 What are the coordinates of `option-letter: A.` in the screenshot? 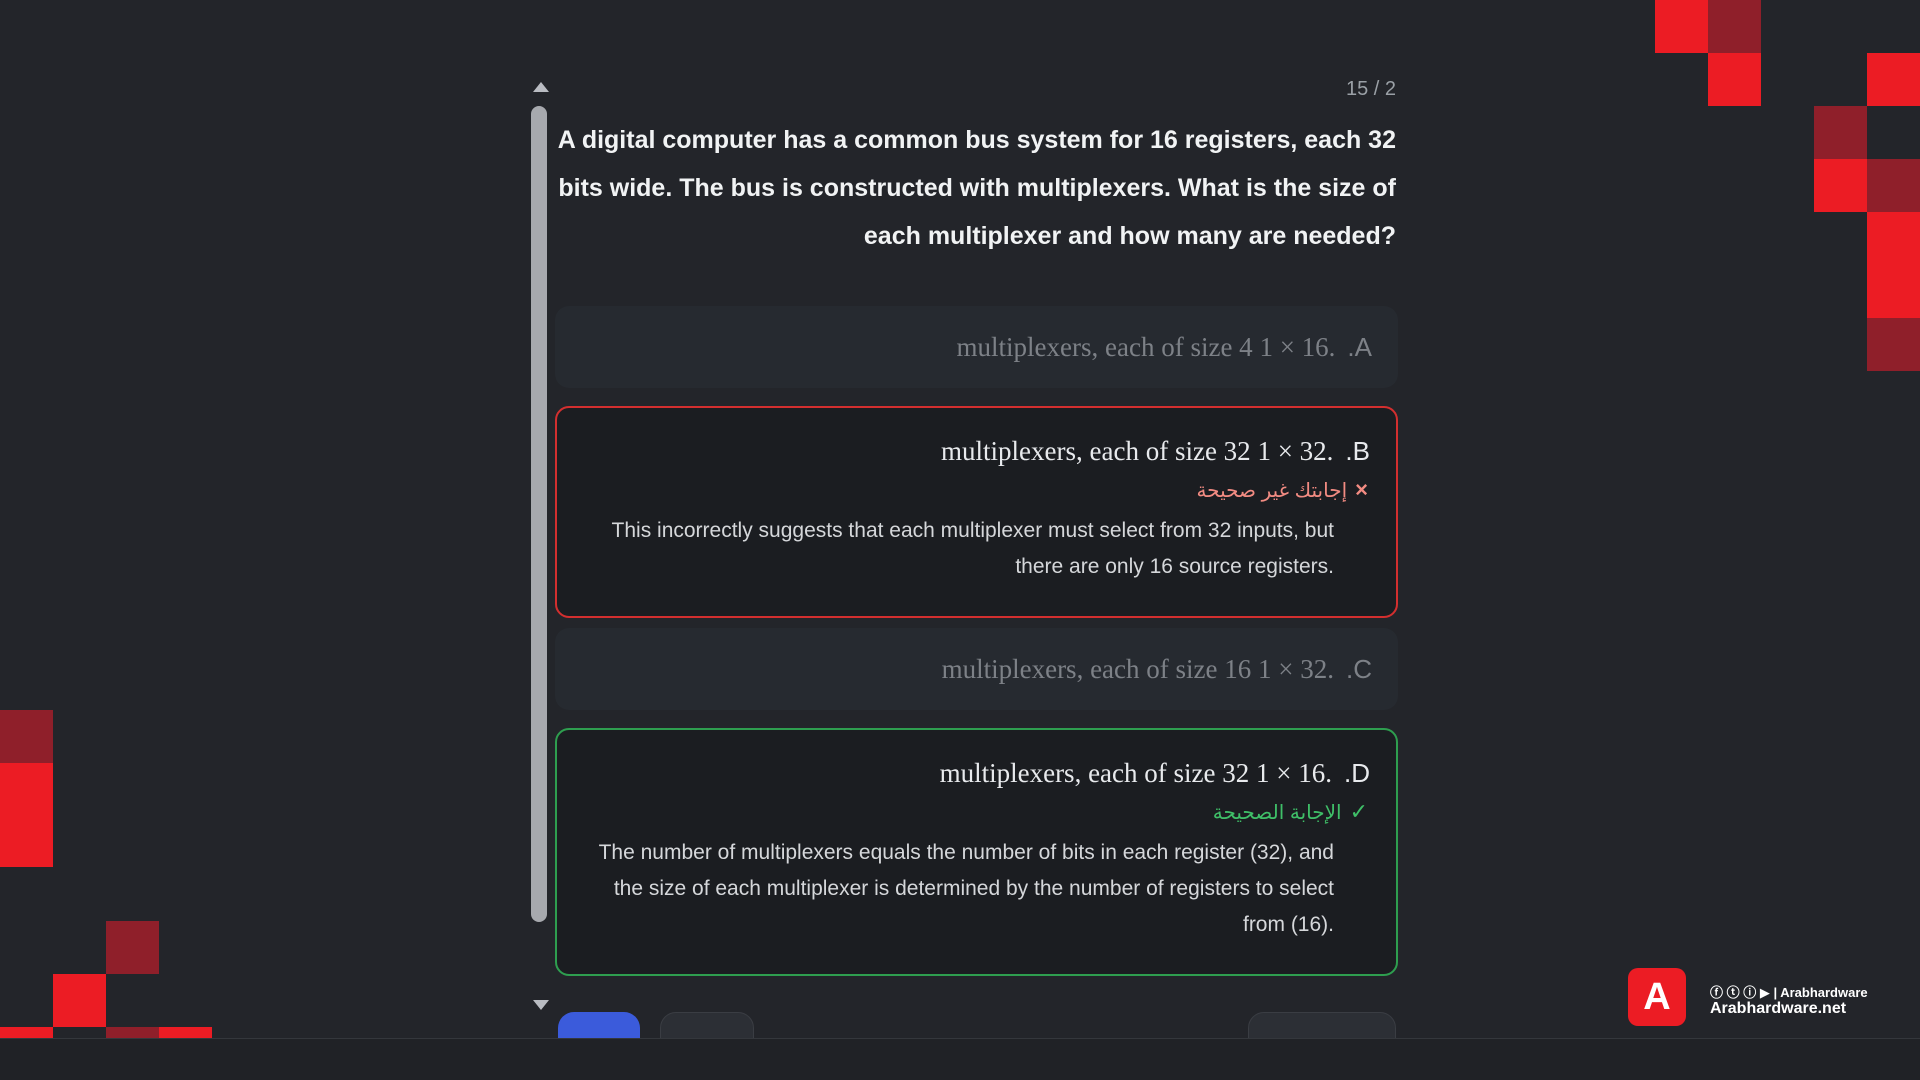 It's located at (1359, 346).